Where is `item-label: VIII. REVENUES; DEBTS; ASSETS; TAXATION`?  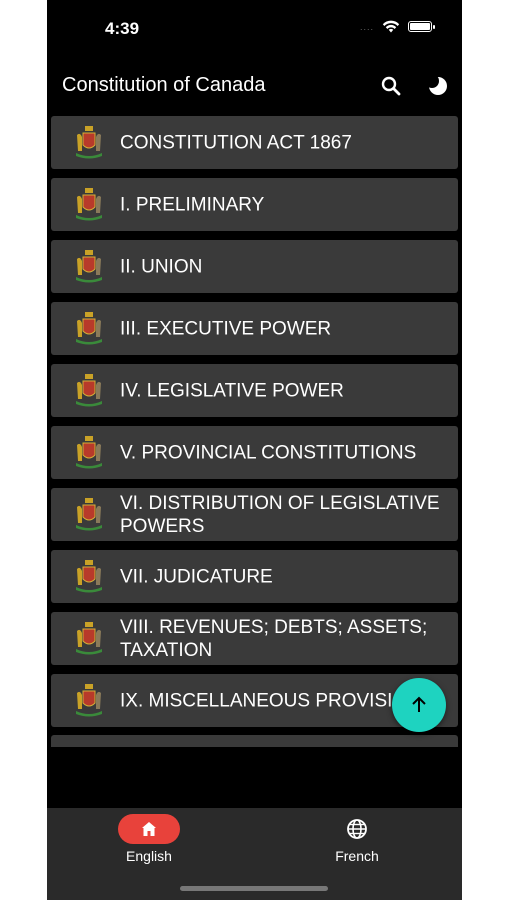 item-label: VIII. REVENUES; DEBTS; ASSETS; TAXATION is located at coordinates (274, 638).